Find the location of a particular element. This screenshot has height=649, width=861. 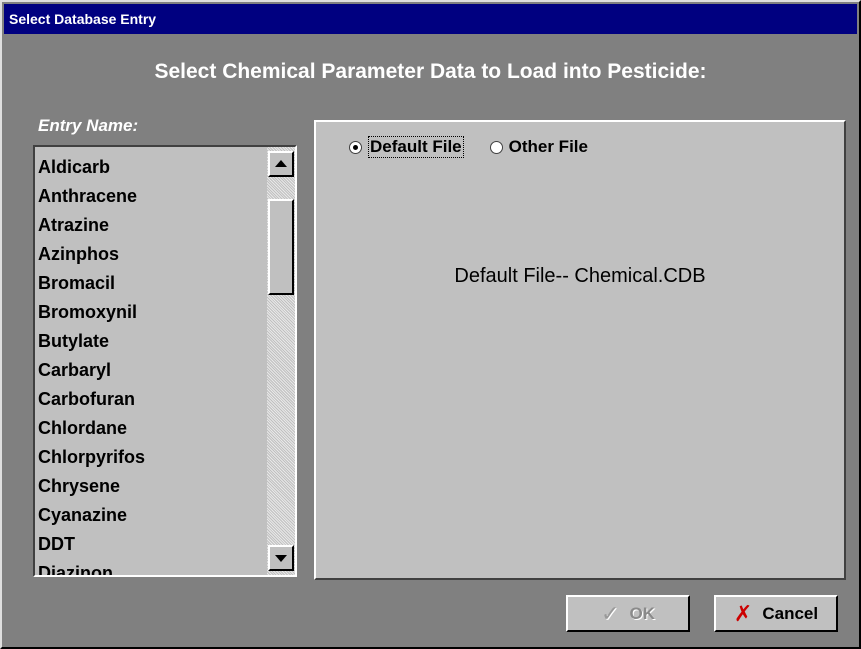

red-x-icon: ✗ is located at coordinates (743, 613).